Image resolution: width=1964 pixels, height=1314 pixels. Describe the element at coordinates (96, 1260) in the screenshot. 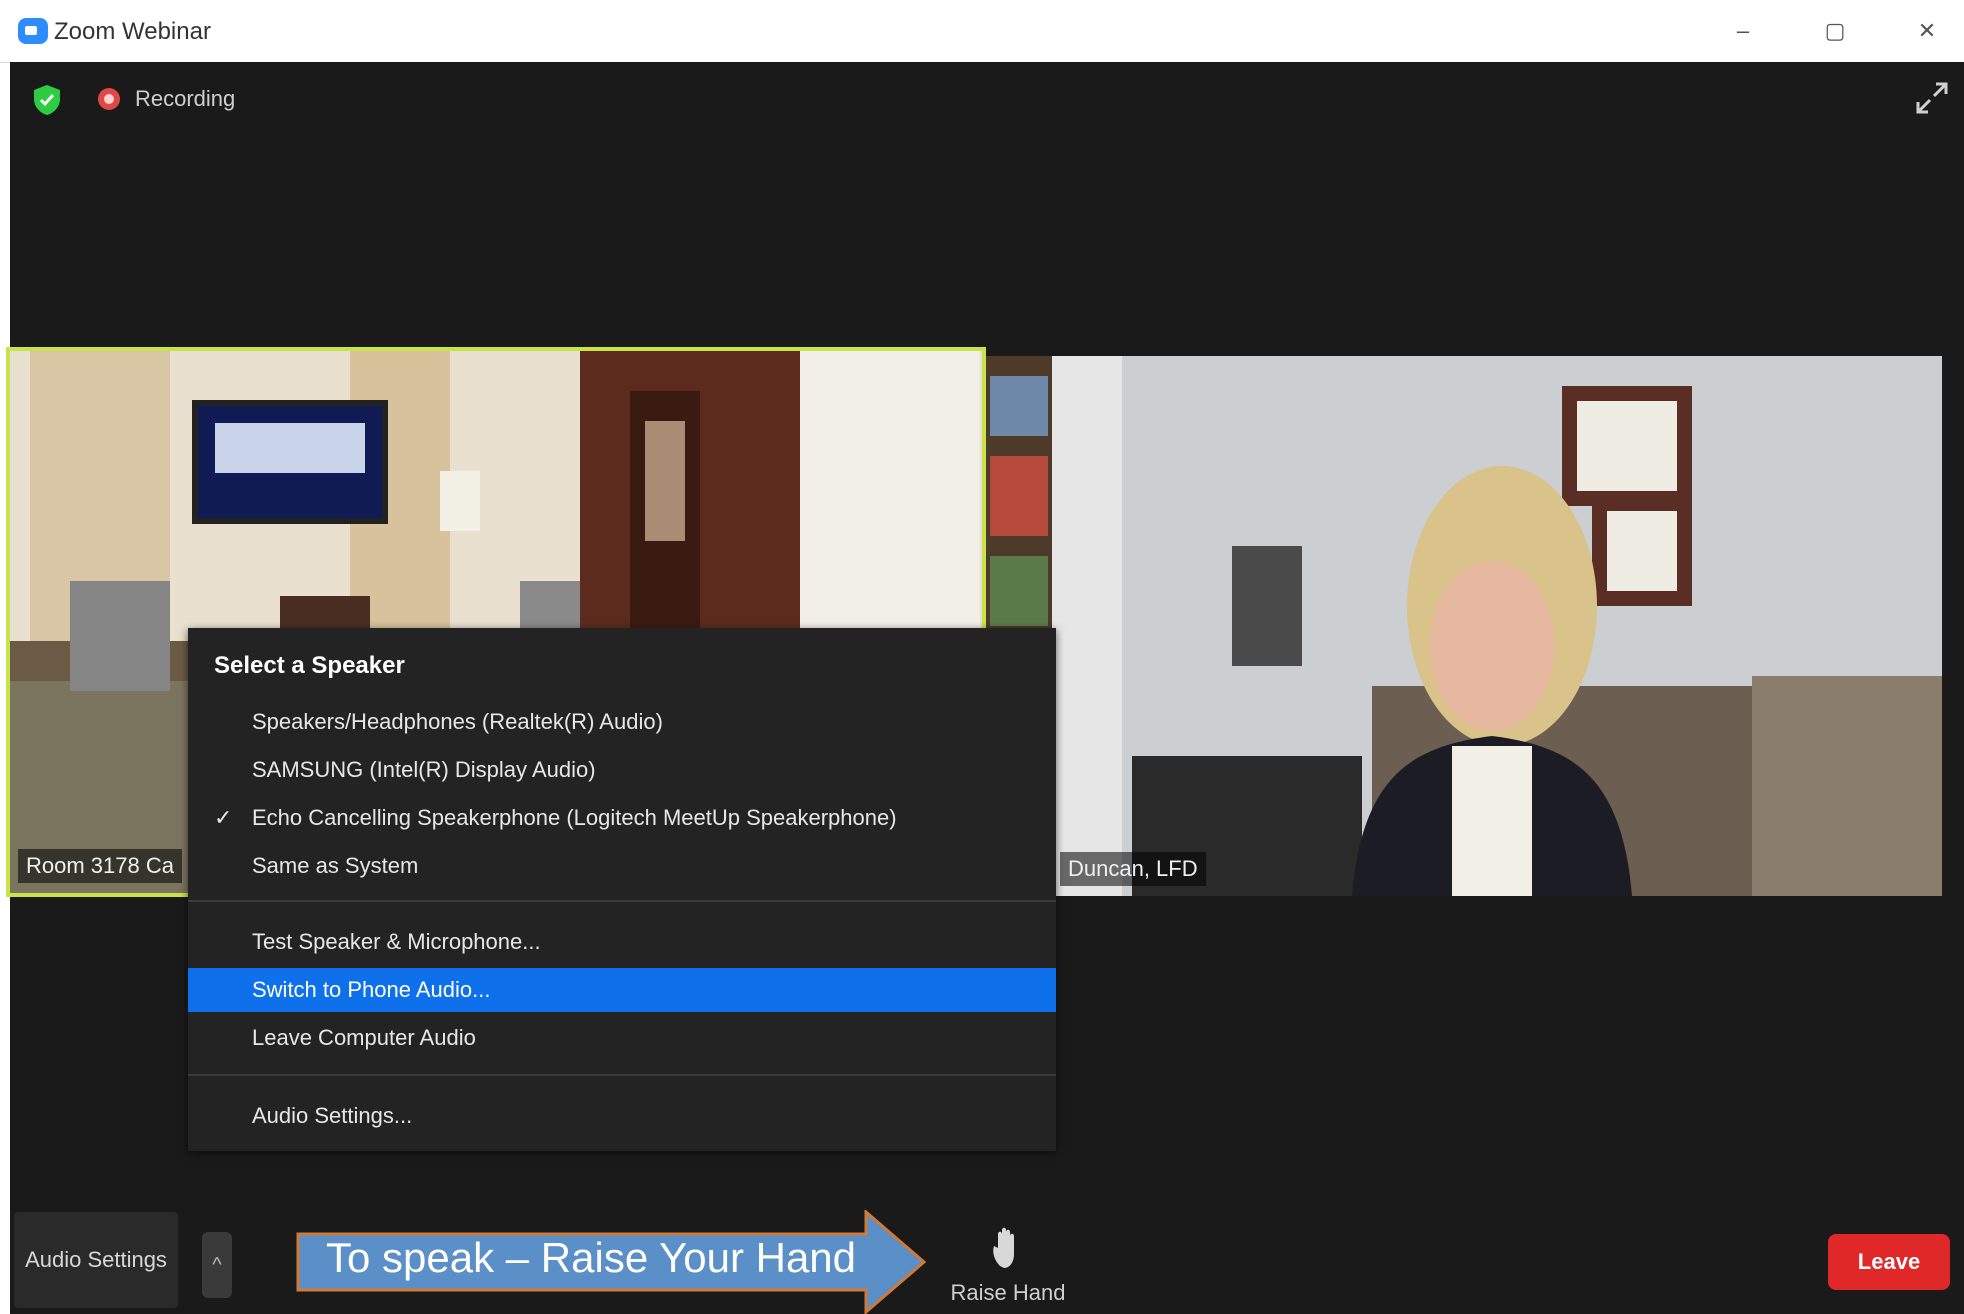

I see `audio-settings-button: Audio Settings` at that location.